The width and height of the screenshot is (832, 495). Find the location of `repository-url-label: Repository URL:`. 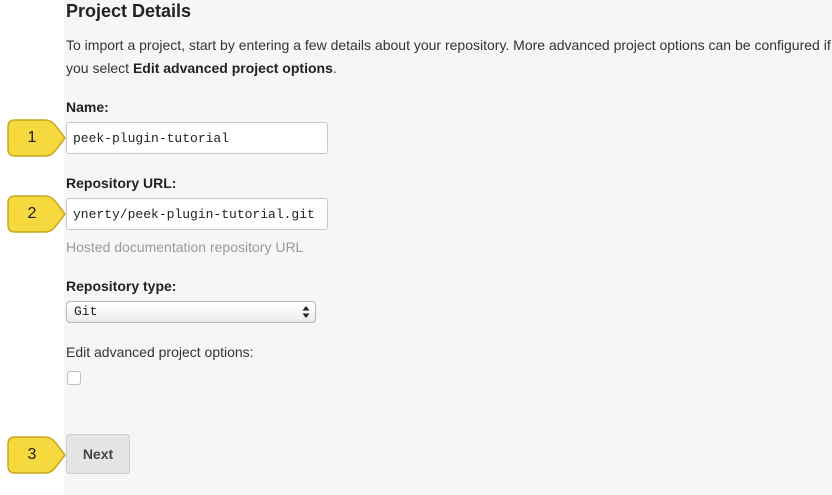

repository-url-label: Repository URL: is located at coordinates (121, 183).